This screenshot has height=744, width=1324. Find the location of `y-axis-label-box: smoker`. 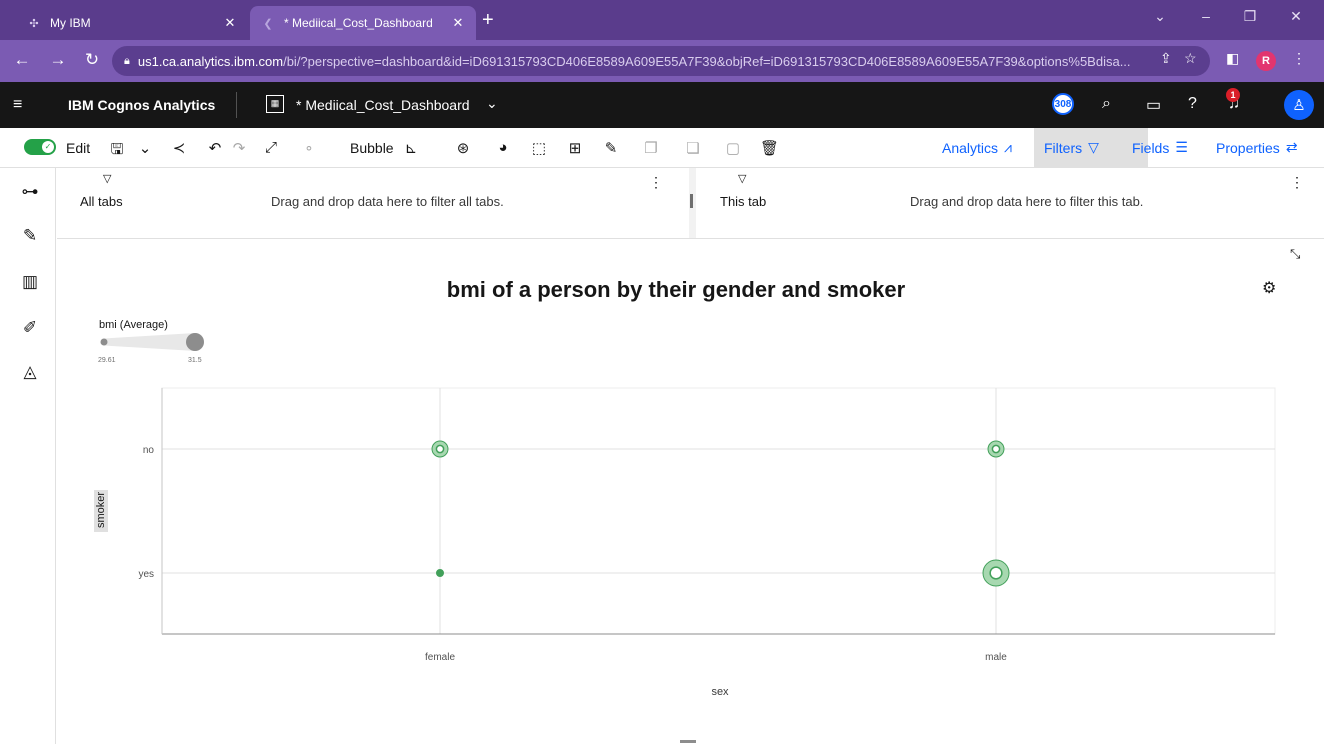

y-axis-label-box: smoker is located at coordinates (101, 511).